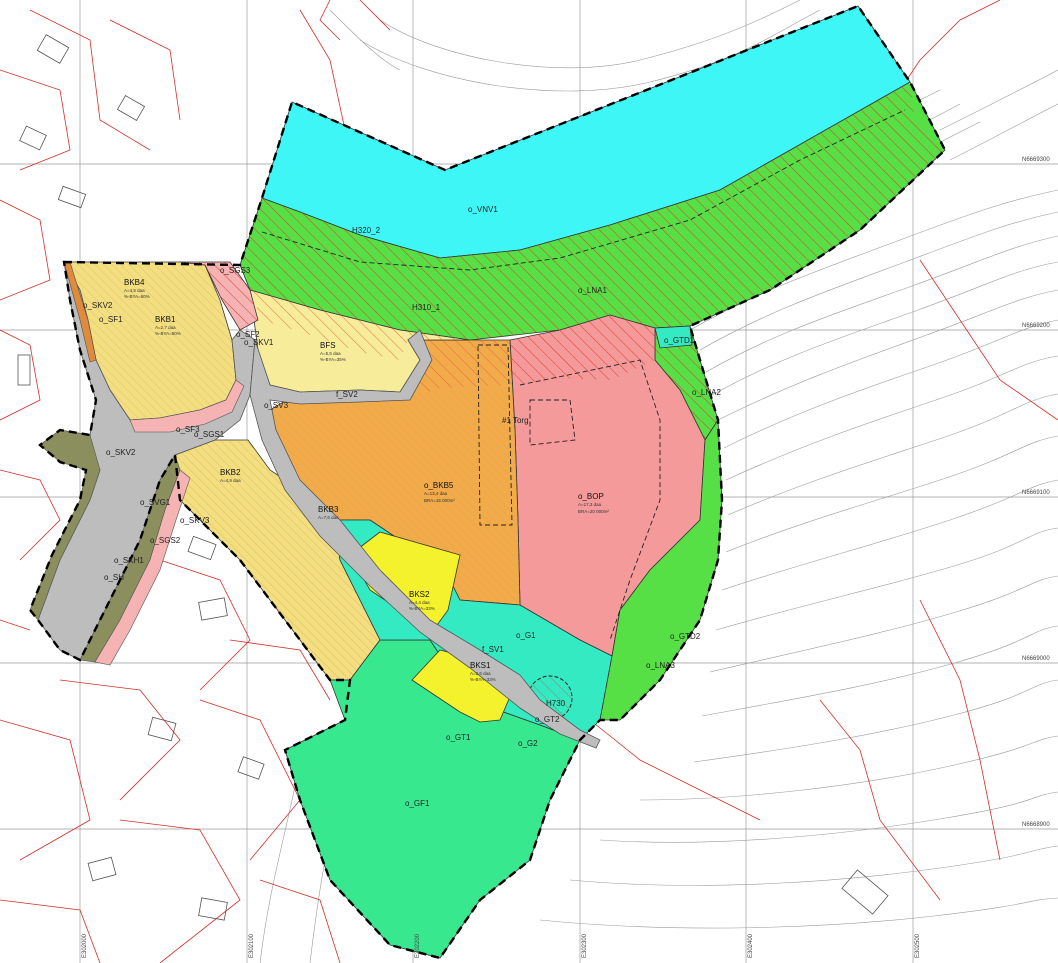 The height and width of the screenshot is (963, 1058). What do you see at coordinates (590, 504) in the screenshot?
I see `label-o-bop-area: A=17,3 daa` at bounding box center [590, 504].